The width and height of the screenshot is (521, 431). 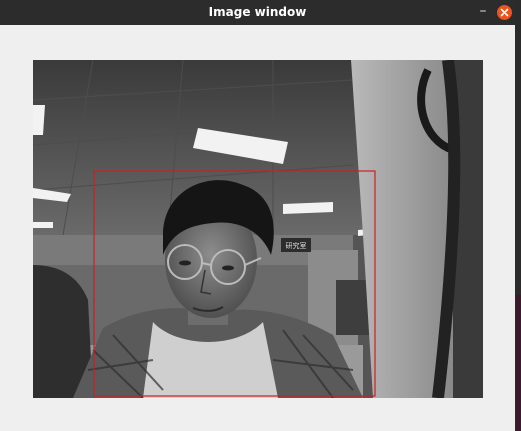 I want to click on desktop-background-strip, so click(x=518, y=363).